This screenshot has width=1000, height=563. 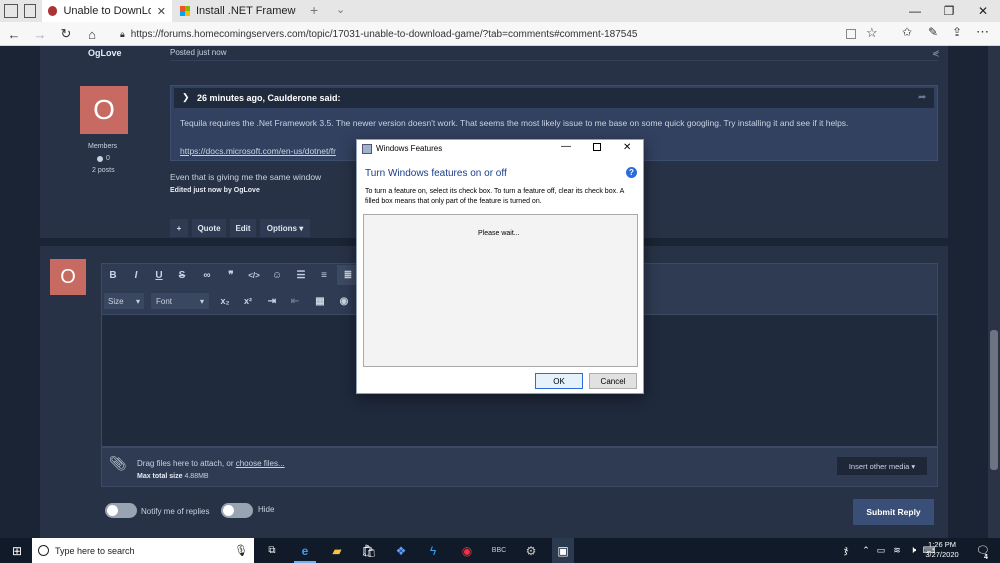 What do you see at coordinates (186, 97) in the screenshot?
I see `quote-expand-icon: ❯` at bounding box center [186, 97].